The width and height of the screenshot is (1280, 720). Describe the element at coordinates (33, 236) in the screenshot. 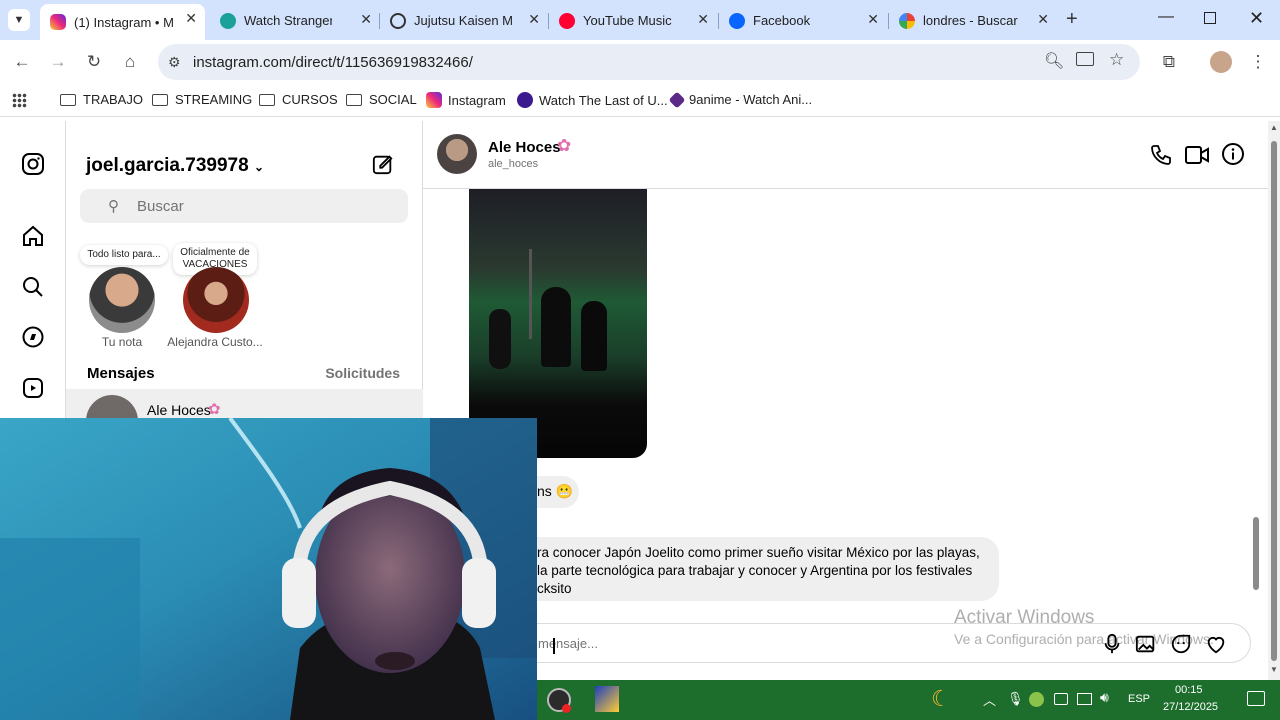

I see `home-icon` at that location.